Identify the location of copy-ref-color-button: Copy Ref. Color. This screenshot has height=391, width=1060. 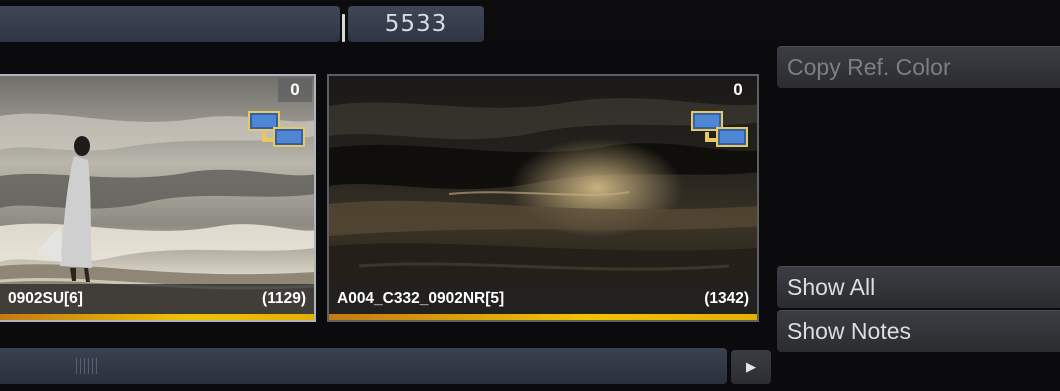
(918, 67).